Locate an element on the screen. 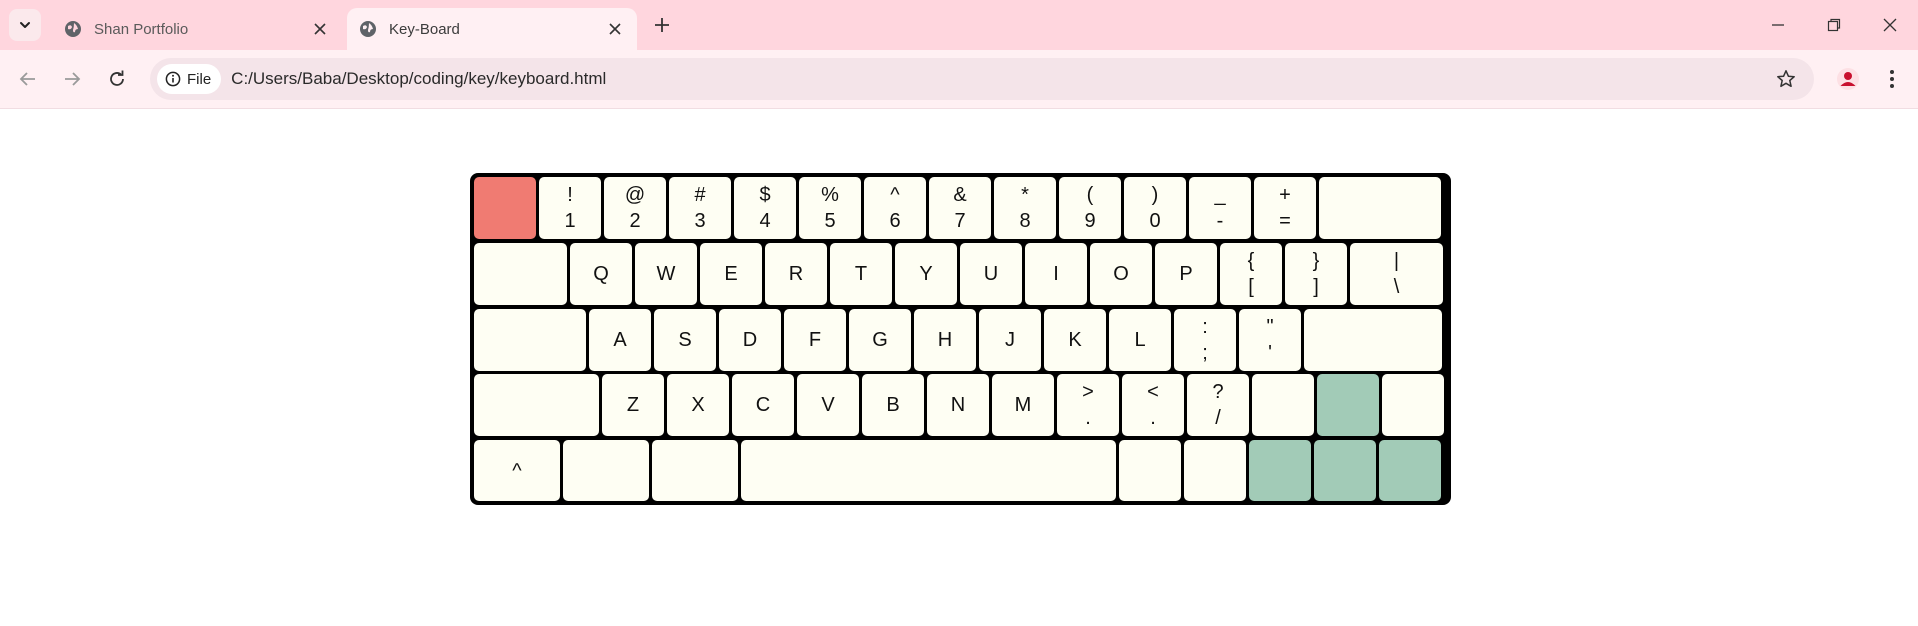 This screenshot has width=1918, height=626. reload-button is located at coordinates (117, 79).